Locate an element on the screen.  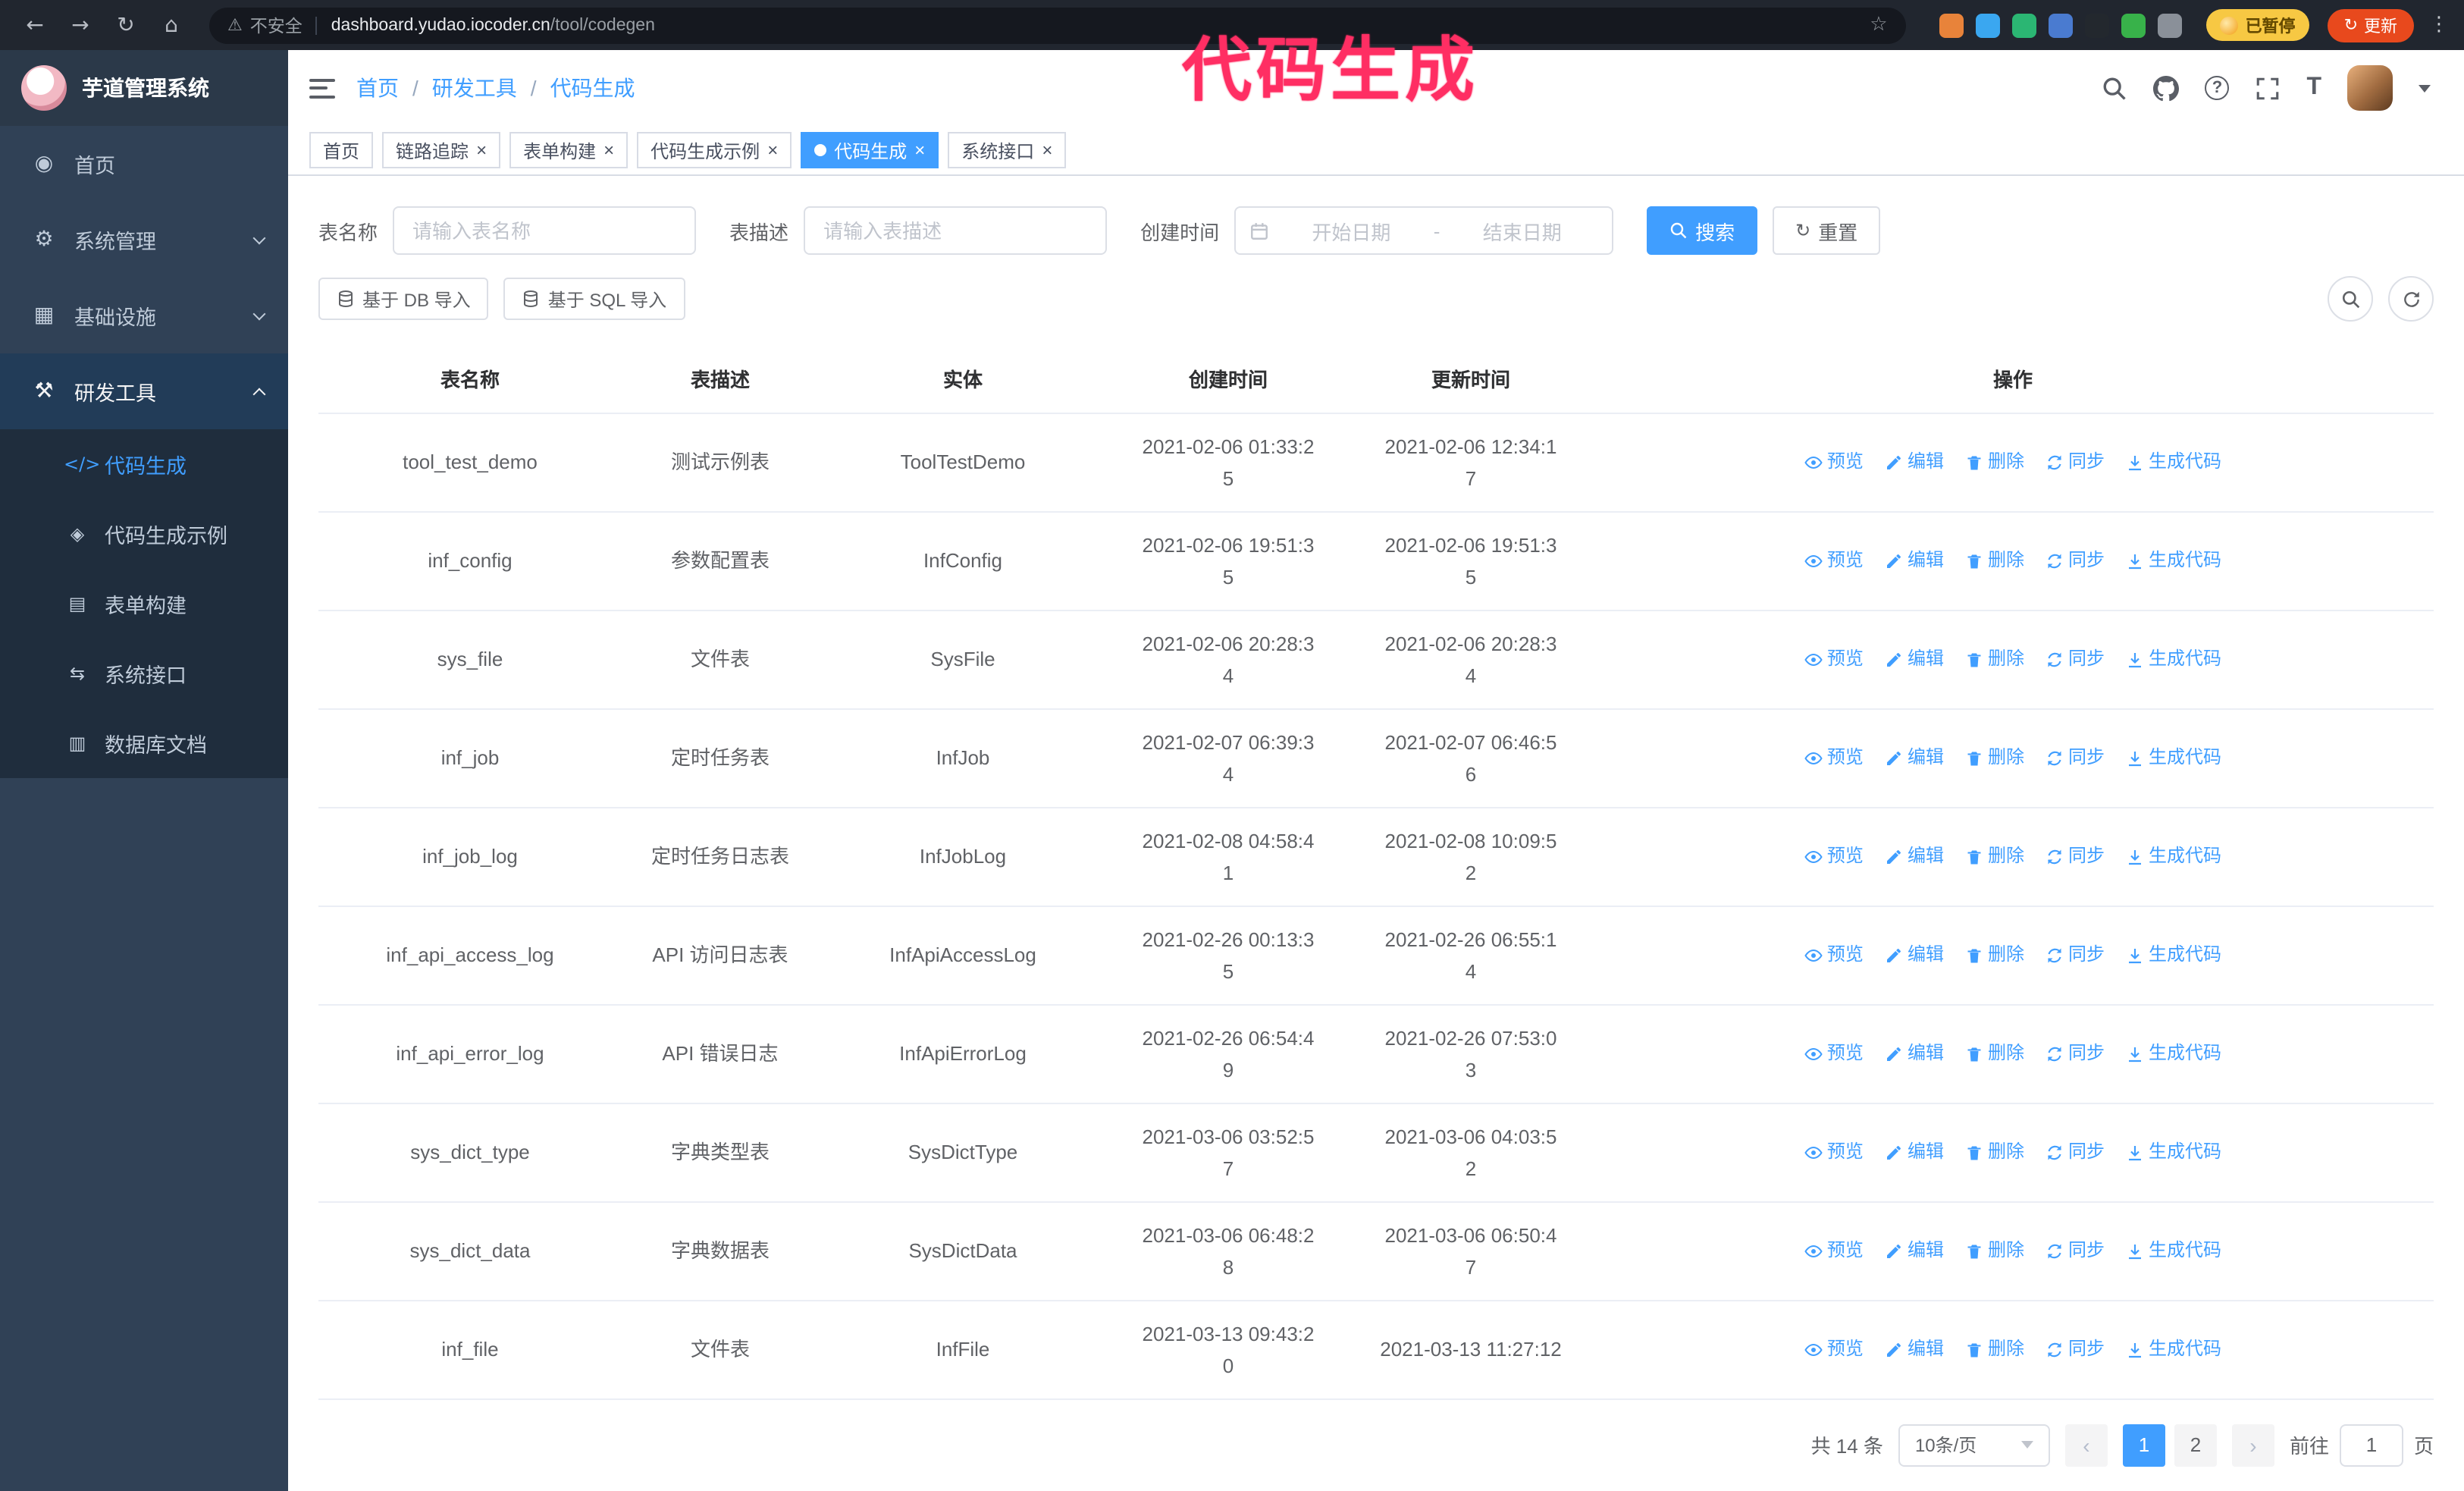
breadcrumb-item: 代码生成 is located at coordinates (592, 88).